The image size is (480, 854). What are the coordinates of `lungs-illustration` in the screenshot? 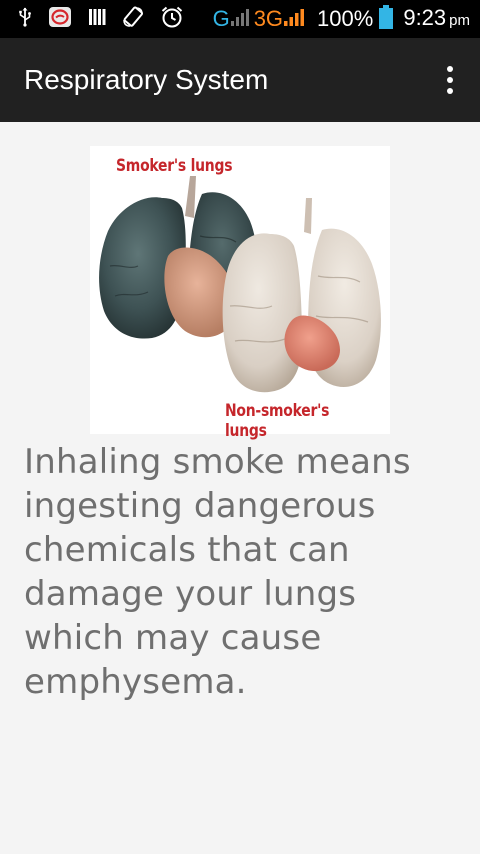 It's located at (240, 284).